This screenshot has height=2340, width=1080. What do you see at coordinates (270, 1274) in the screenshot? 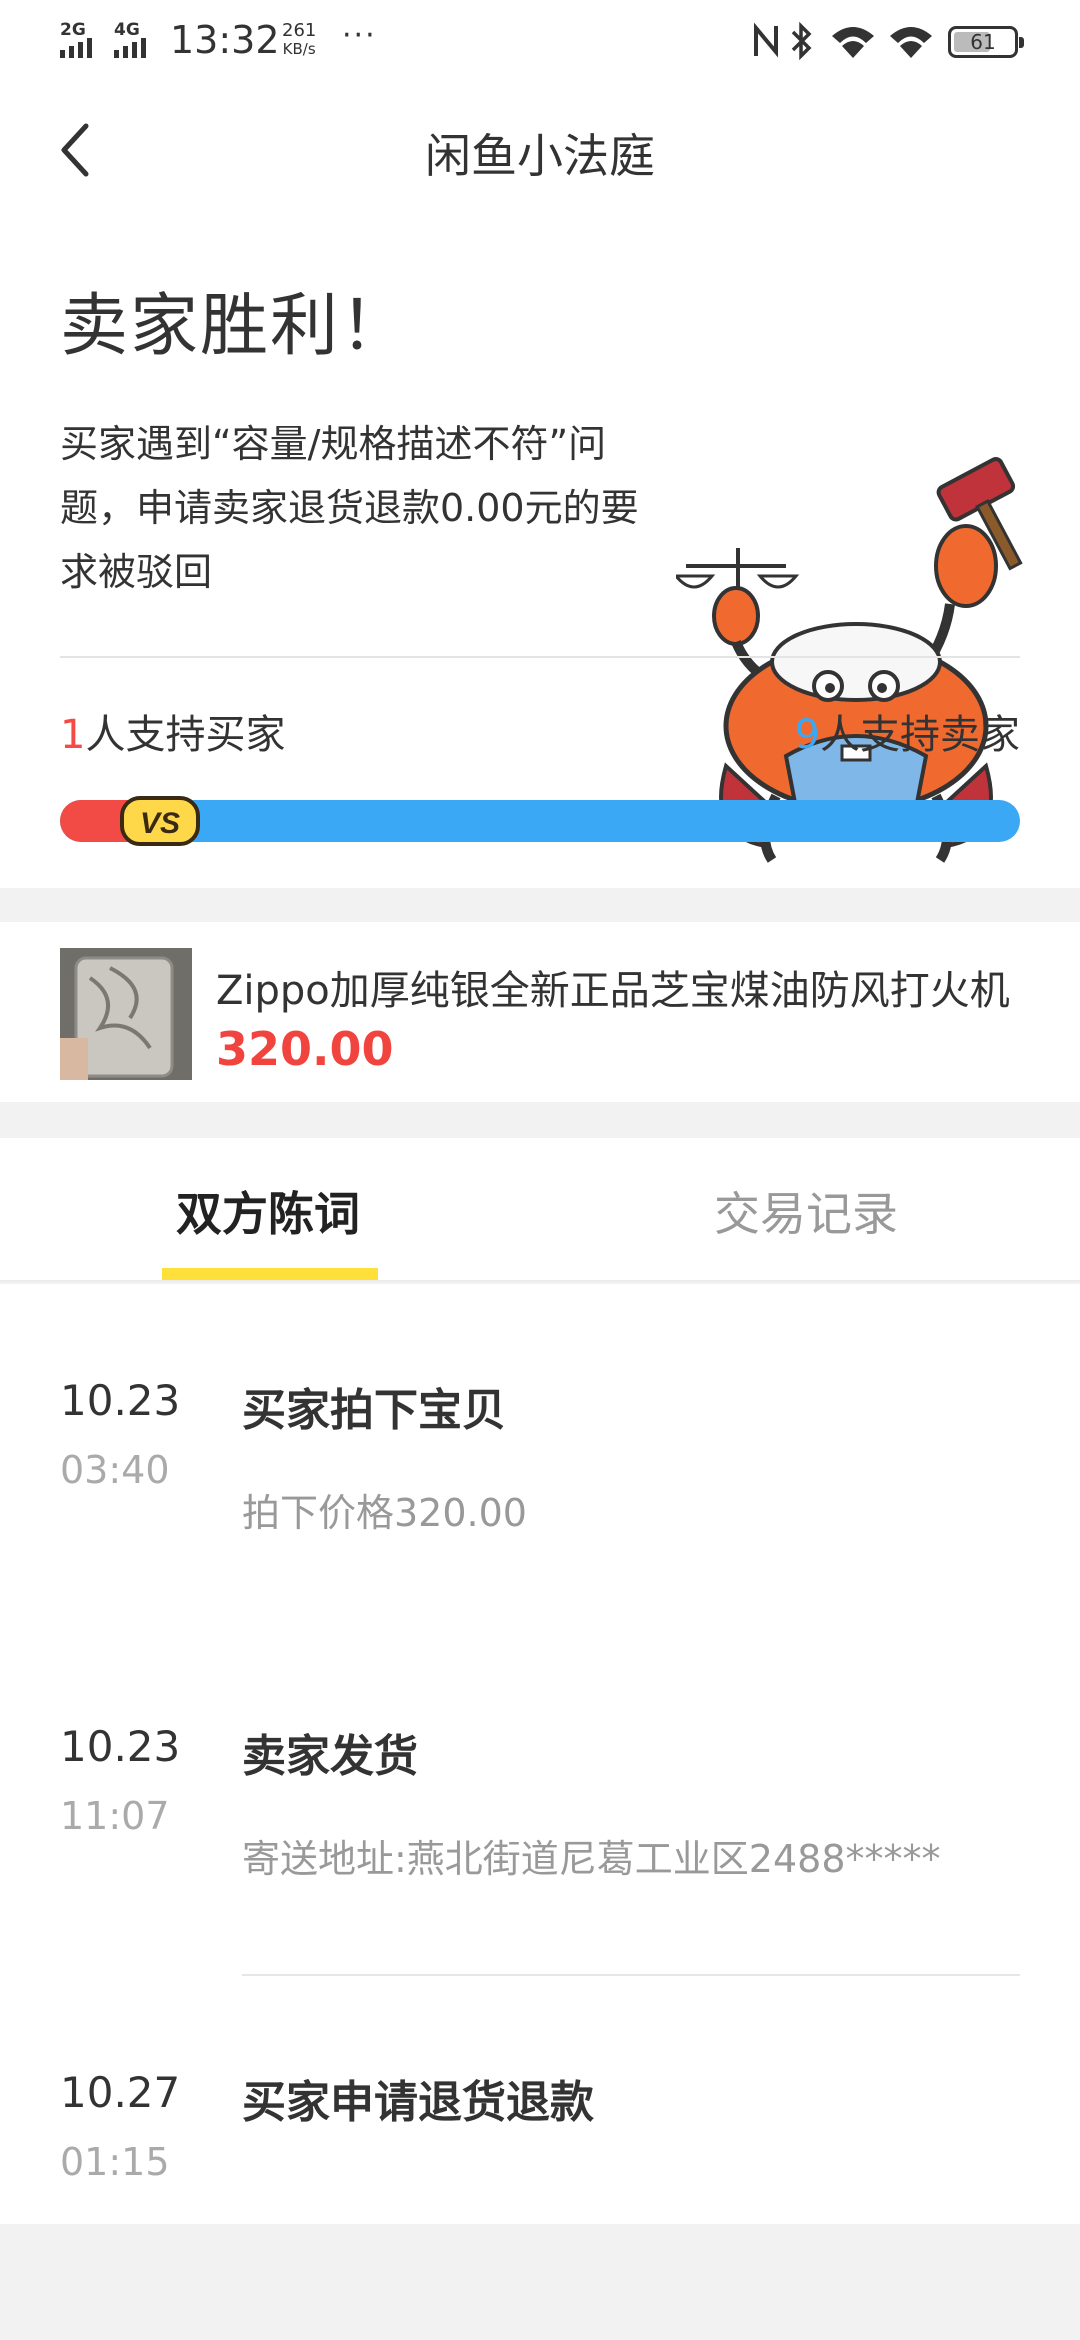
I see `active-tab-indicator` at bounding box center [270, 1274].